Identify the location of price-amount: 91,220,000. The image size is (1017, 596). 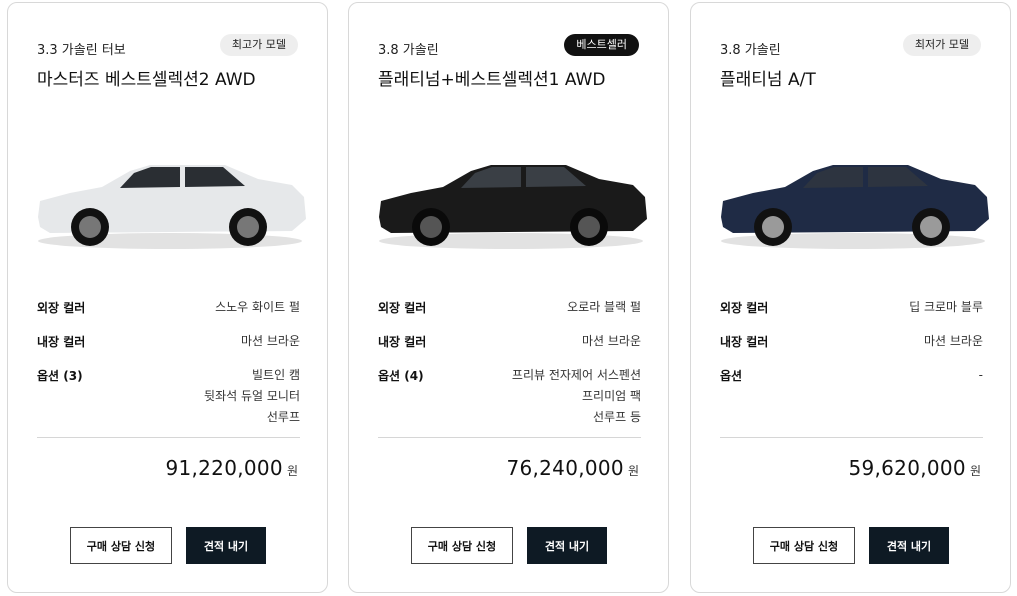
(224, 468).